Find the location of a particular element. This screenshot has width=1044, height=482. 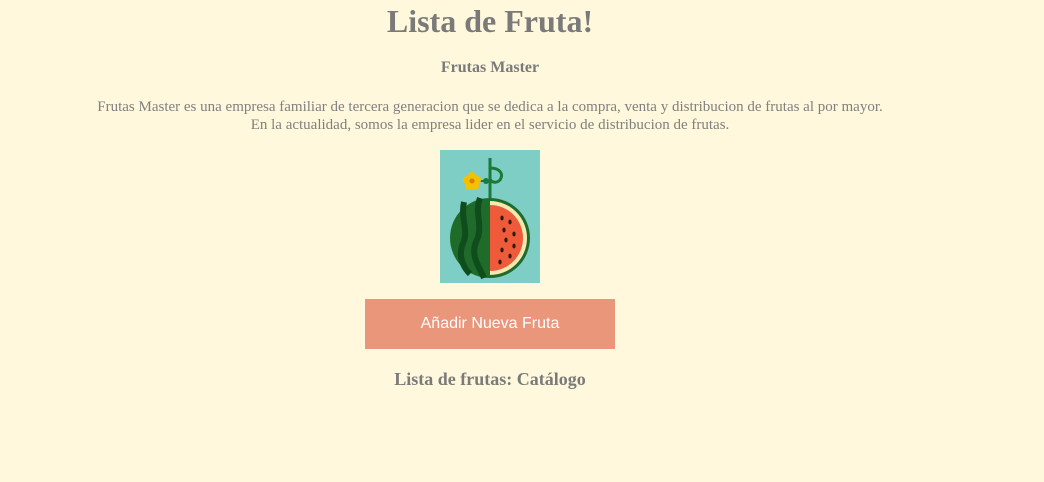

watermelon-image is located at coordinates (490, 216).